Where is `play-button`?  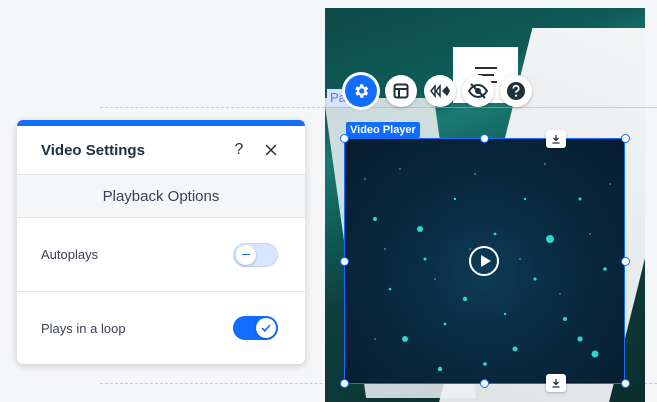
play-button is located at coordinates (484, 261).